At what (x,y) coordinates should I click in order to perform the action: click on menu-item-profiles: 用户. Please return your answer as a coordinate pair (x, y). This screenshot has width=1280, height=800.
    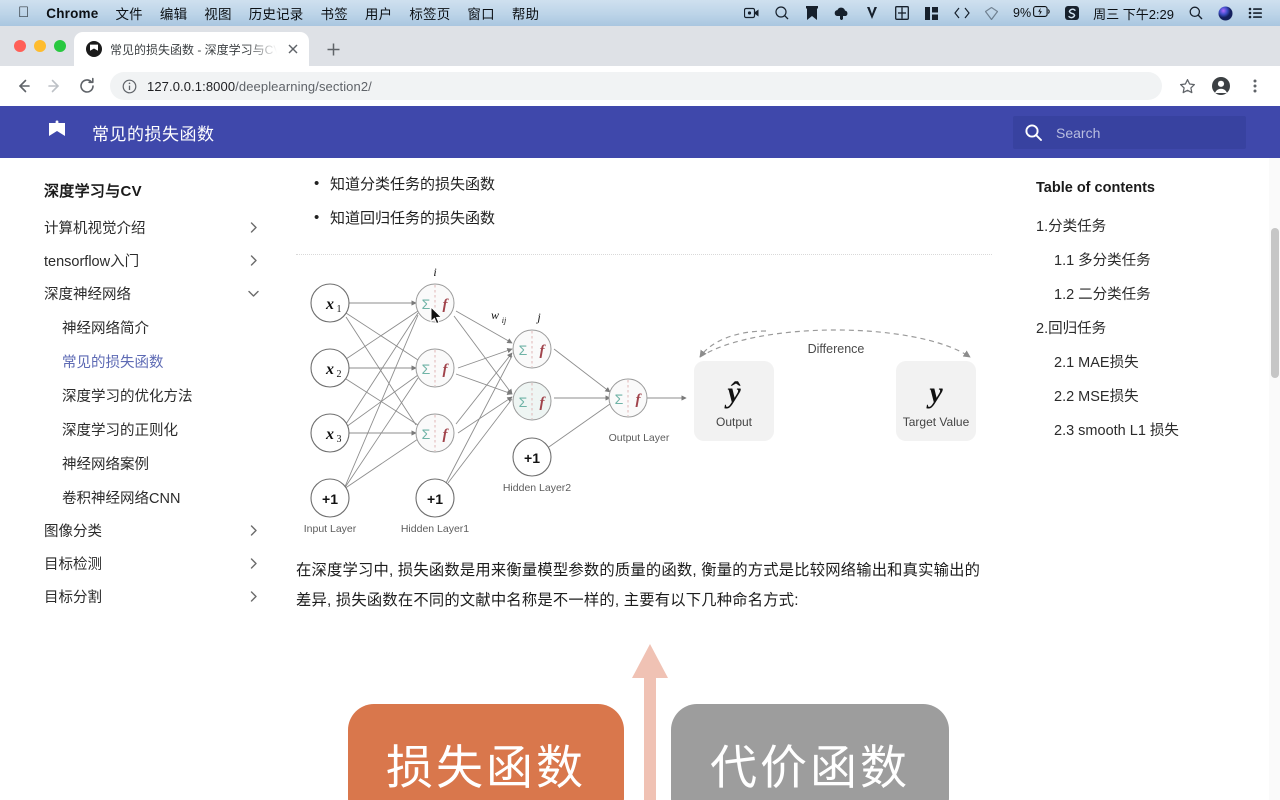
    Looking at the image, I should click on (378, 13).